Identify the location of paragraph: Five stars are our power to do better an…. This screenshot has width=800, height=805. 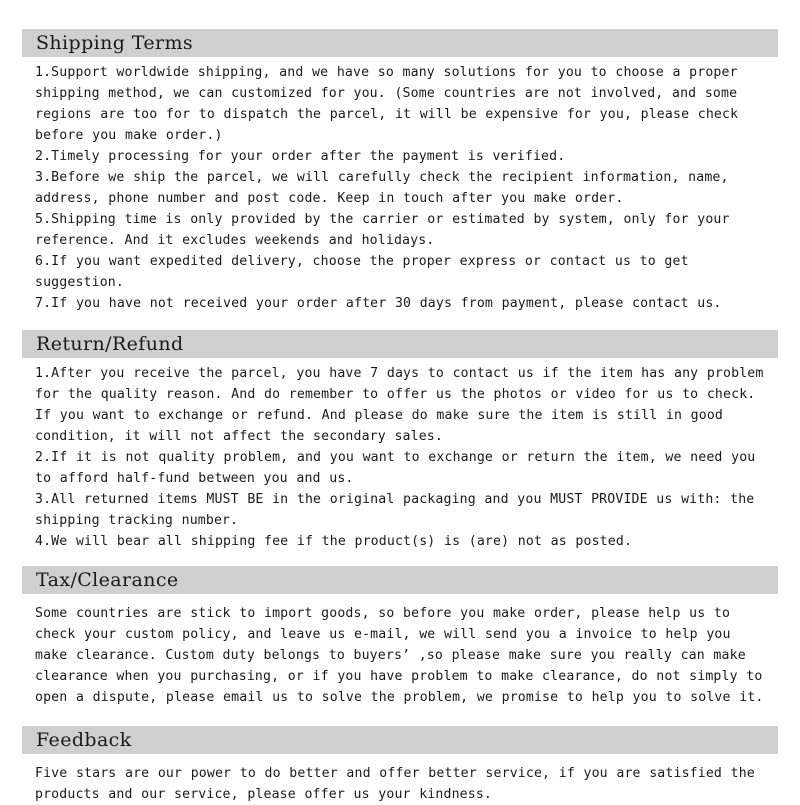
(399, 784).